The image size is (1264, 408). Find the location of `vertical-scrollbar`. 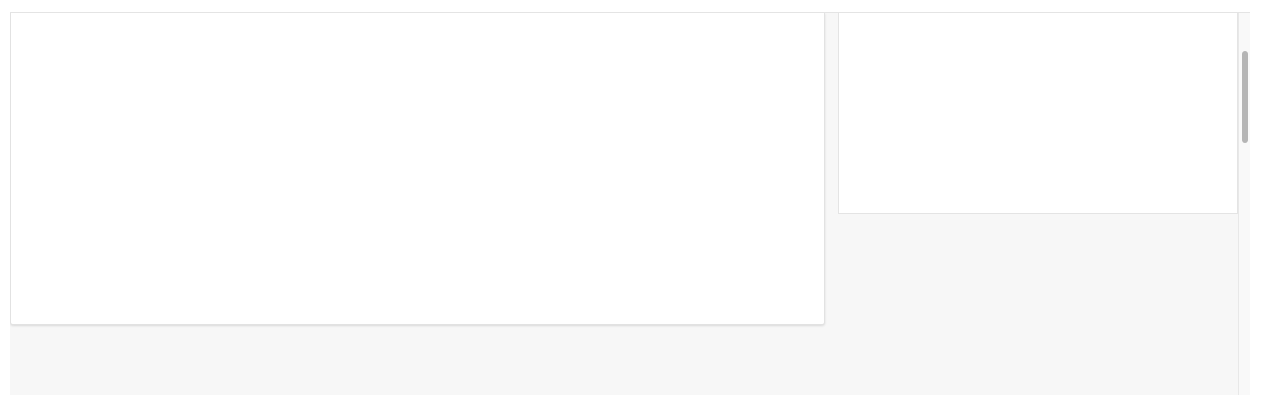

vertical-scrollbar is located at coordinates (1244, 204).